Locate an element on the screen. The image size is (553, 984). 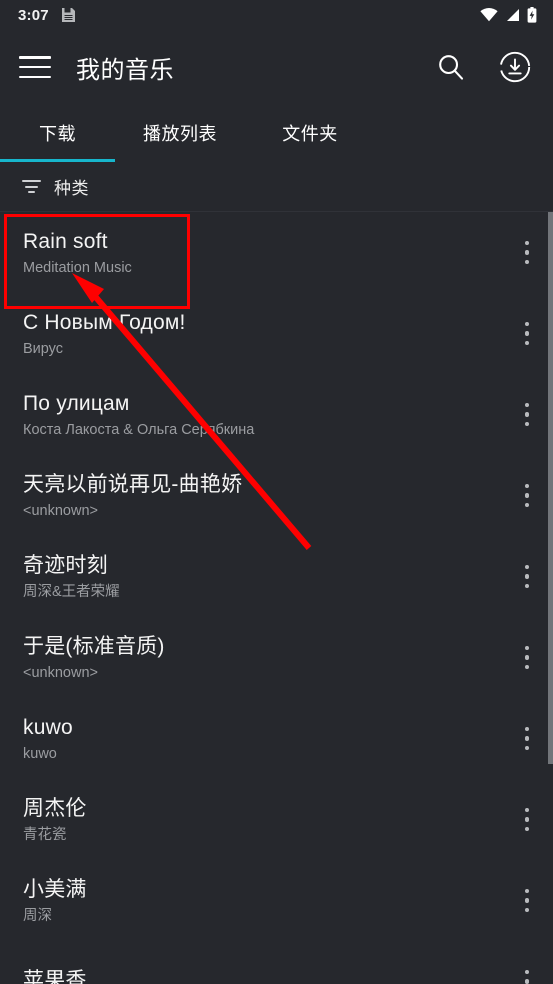
song-text: 小美满 周深 is located at coordinates (262, 901).